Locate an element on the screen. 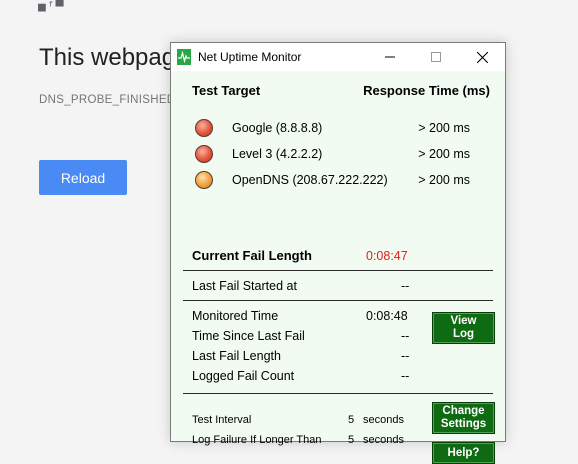  target-row-opendns: OpenDNS (208.67.222.222) > 200 ms is located at coordinates (345, 180).